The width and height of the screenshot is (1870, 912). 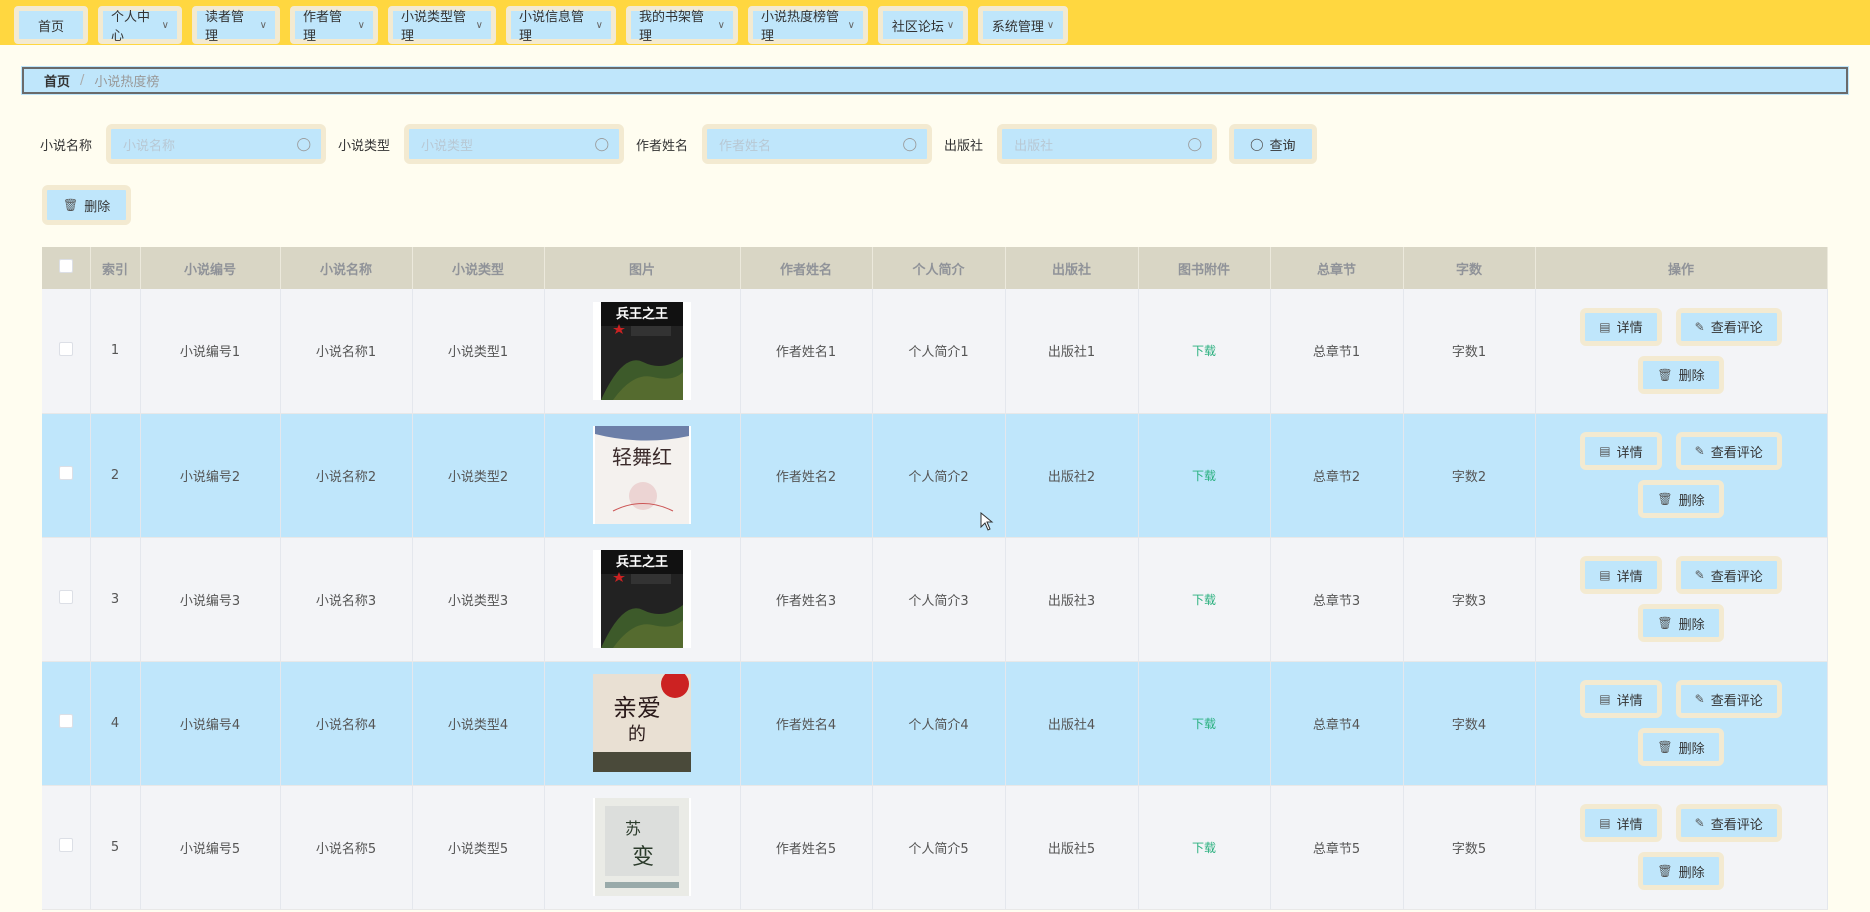 What do you see at coordinates (642, 721) in the screenshot?
I see `book-cover-image: 亲爱的` at bounding box center [642, 721].